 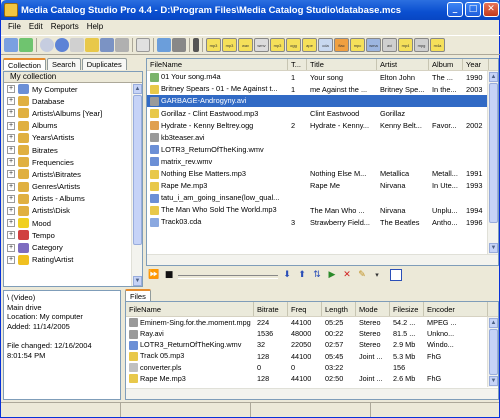 I want to click on tree-item: + Years\Artists, so click(x=73, y=138).